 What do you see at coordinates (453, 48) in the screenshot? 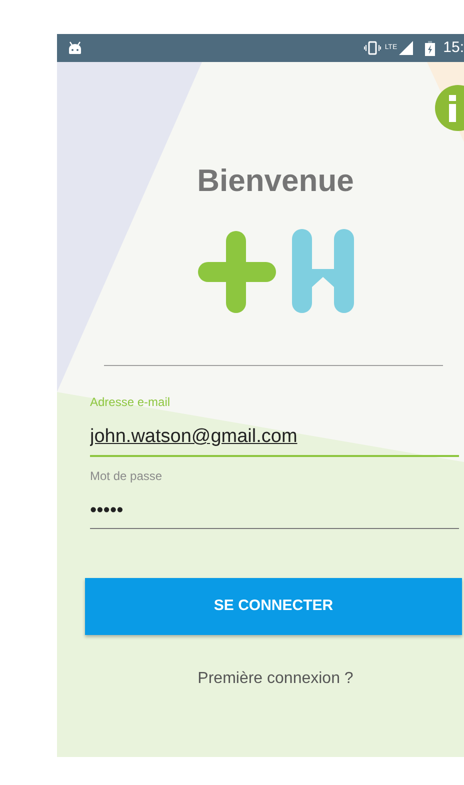
I see `clock-time: 15:` at bounding box center [453, 48].